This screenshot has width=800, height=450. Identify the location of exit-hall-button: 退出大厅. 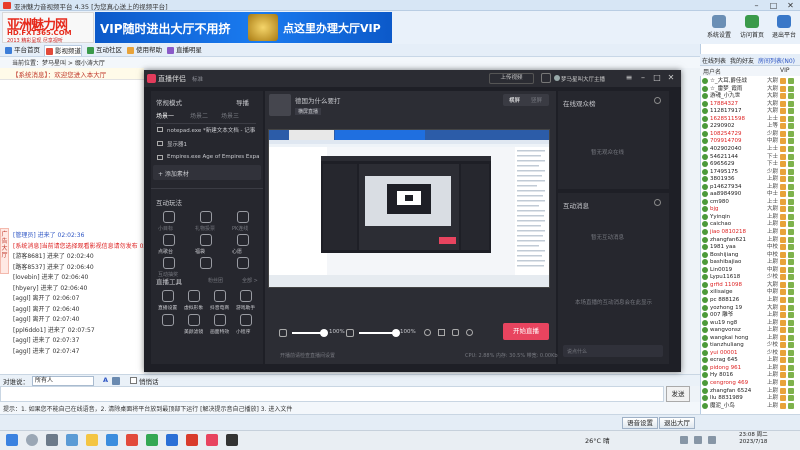
(677, 423).